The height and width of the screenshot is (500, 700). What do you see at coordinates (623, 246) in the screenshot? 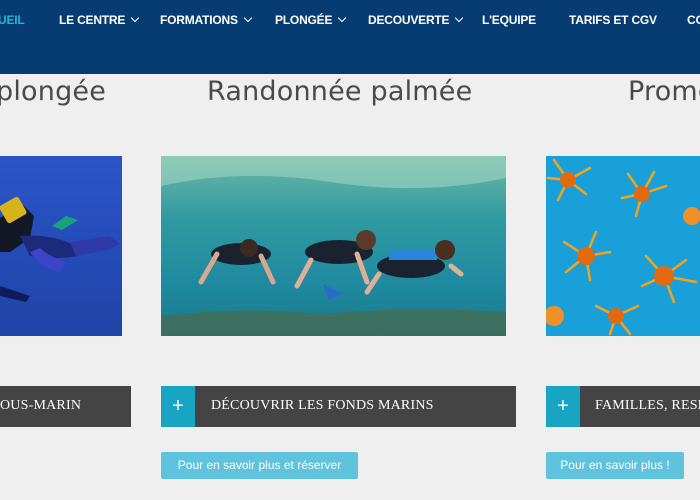
I see `coral-image` at bounding box center [623, 246].